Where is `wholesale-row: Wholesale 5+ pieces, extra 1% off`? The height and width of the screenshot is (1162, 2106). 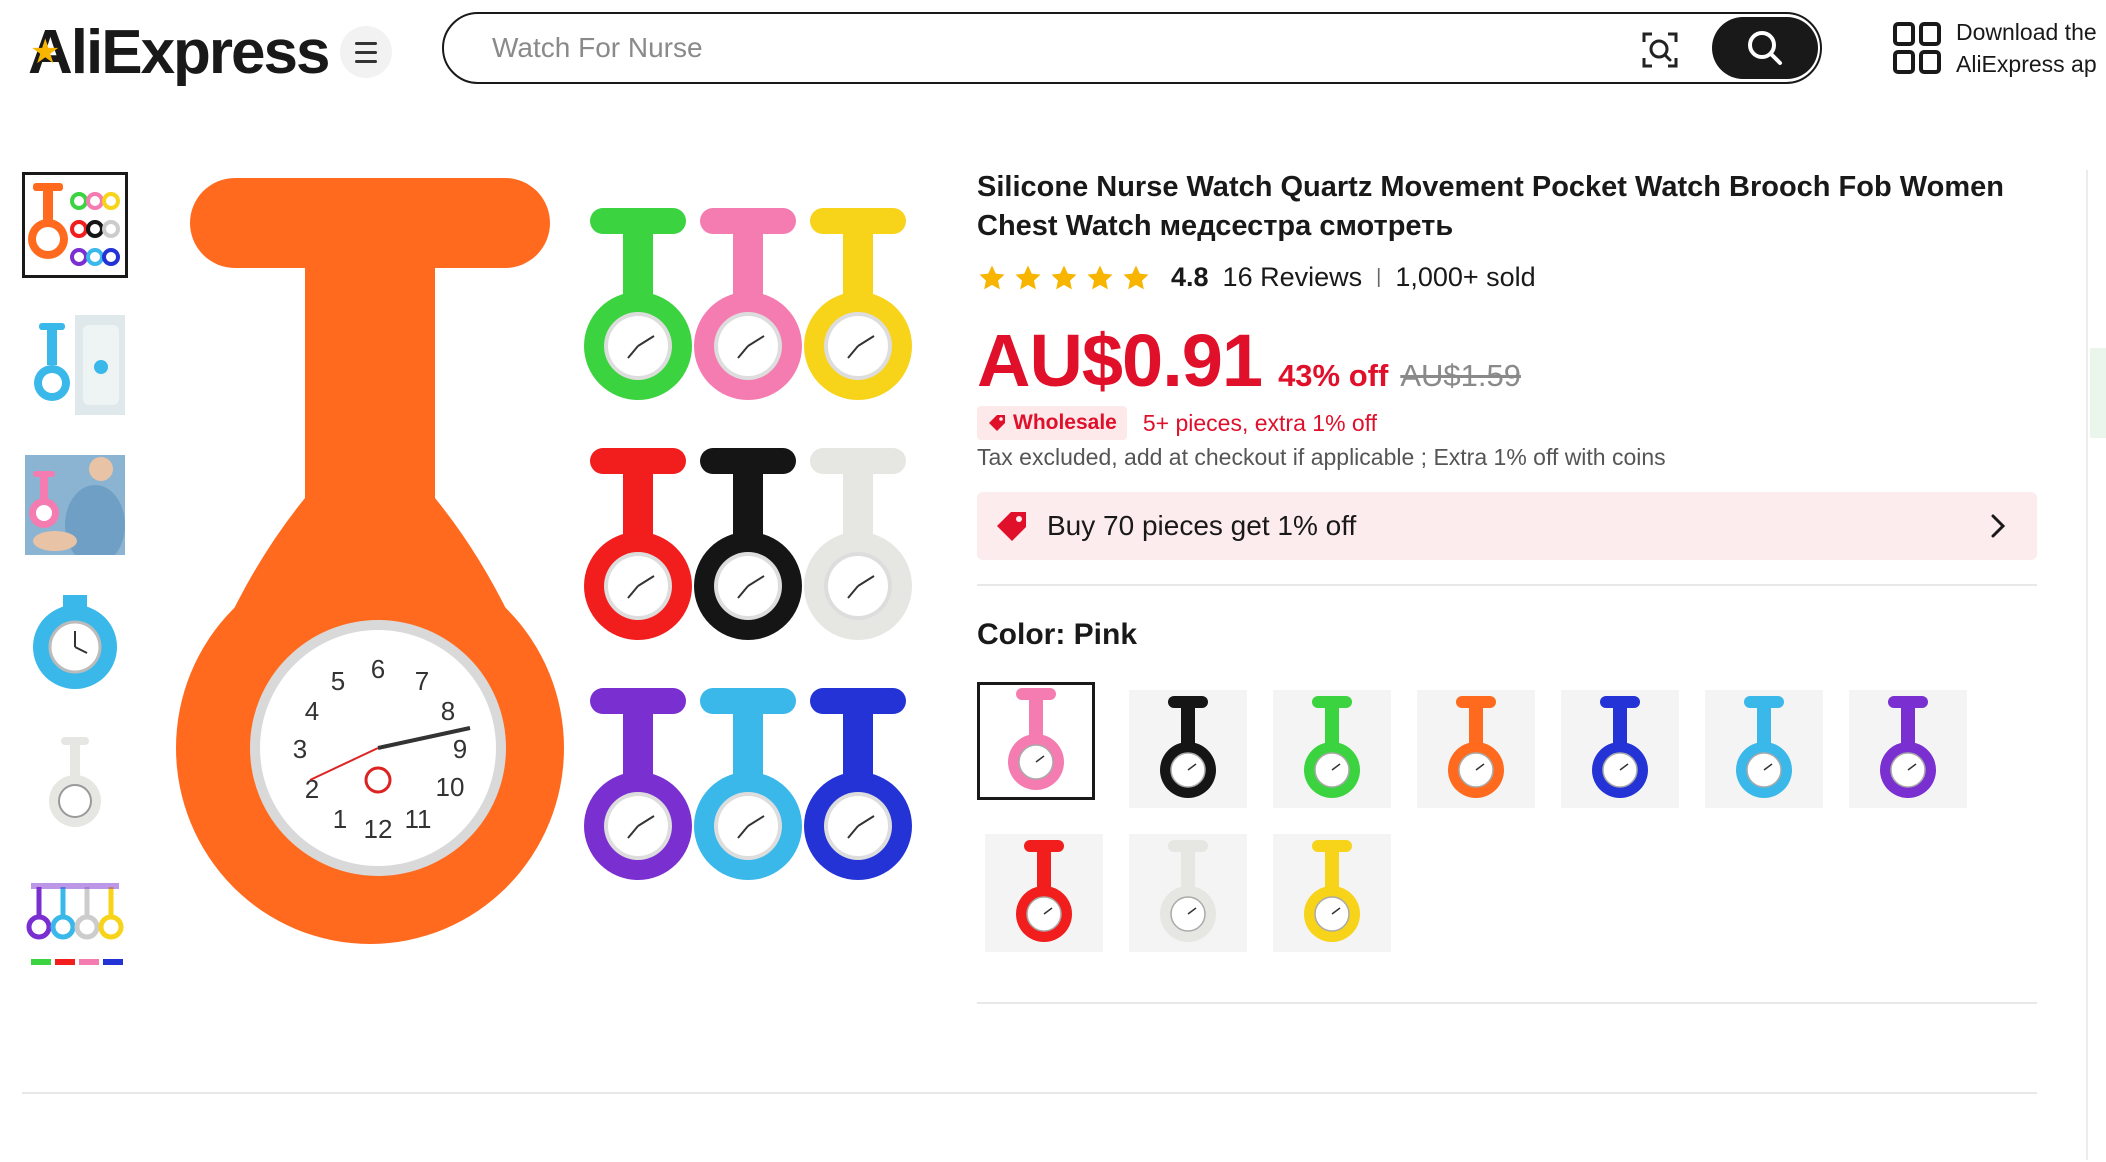
wholesale-row: Wholesale 5+ pieces, extra 1% off is located at coordinates (1177, 423).